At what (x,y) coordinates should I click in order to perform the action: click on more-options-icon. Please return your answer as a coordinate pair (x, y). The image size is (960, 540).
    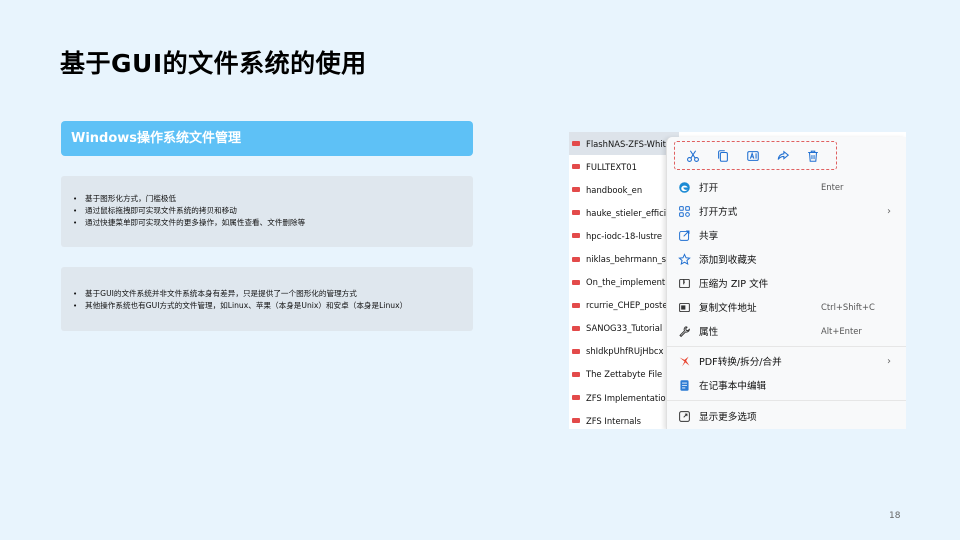
    Looking at the image, I should click on (684, 416).